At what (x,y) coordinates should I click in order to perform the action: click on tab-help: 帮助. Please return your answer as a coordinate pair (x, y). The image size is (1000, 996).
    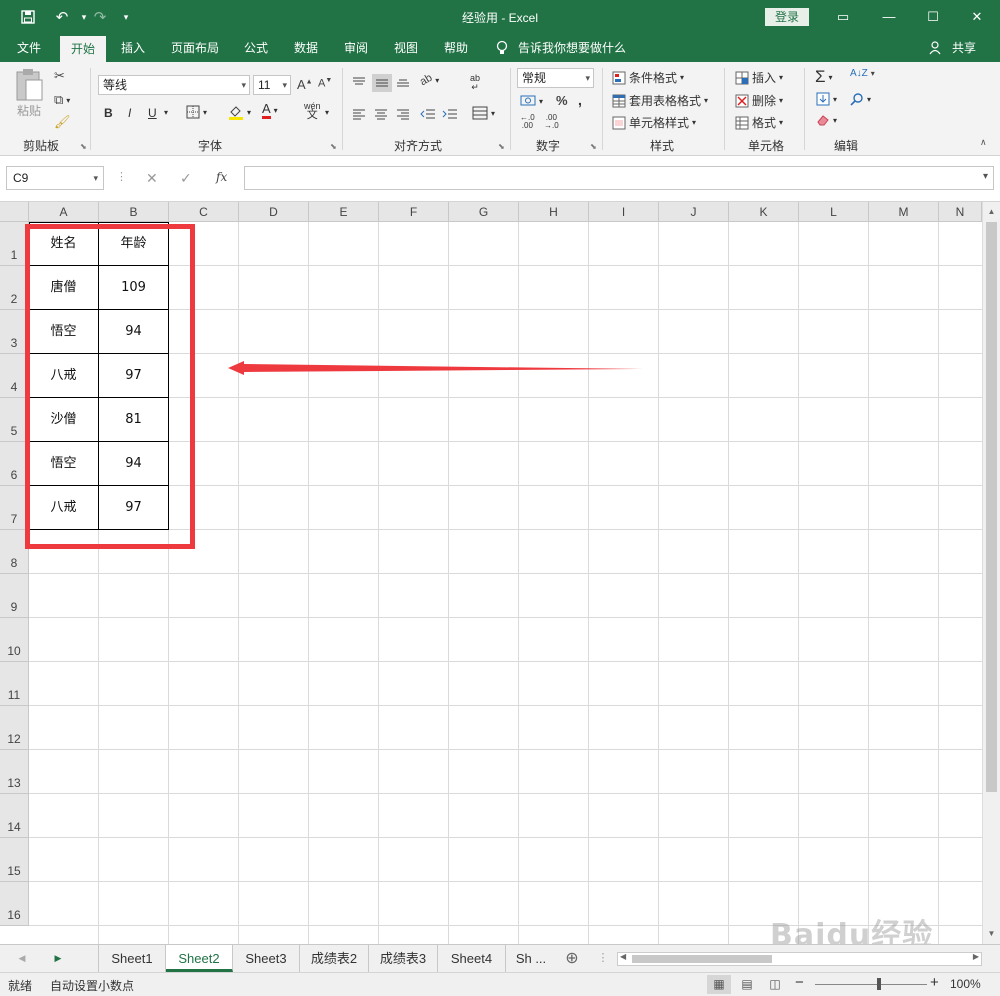
    Looking at the image, I should click on (456, 48).